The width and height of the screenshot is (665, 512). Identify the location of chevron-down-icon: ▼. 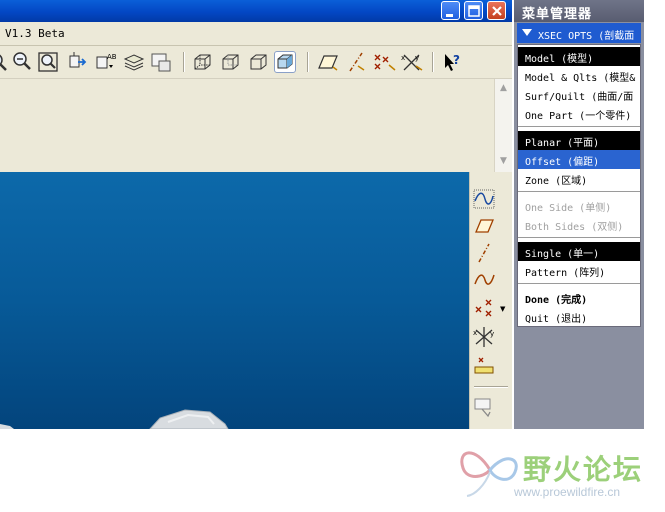
(502, 309).